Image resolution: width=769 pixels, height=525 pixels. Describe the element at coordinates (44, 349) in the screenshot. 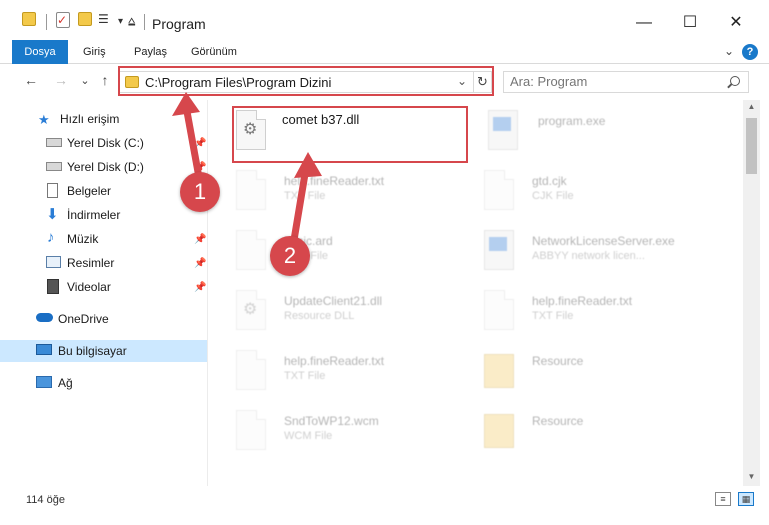

I see `computer-icon` at that location.